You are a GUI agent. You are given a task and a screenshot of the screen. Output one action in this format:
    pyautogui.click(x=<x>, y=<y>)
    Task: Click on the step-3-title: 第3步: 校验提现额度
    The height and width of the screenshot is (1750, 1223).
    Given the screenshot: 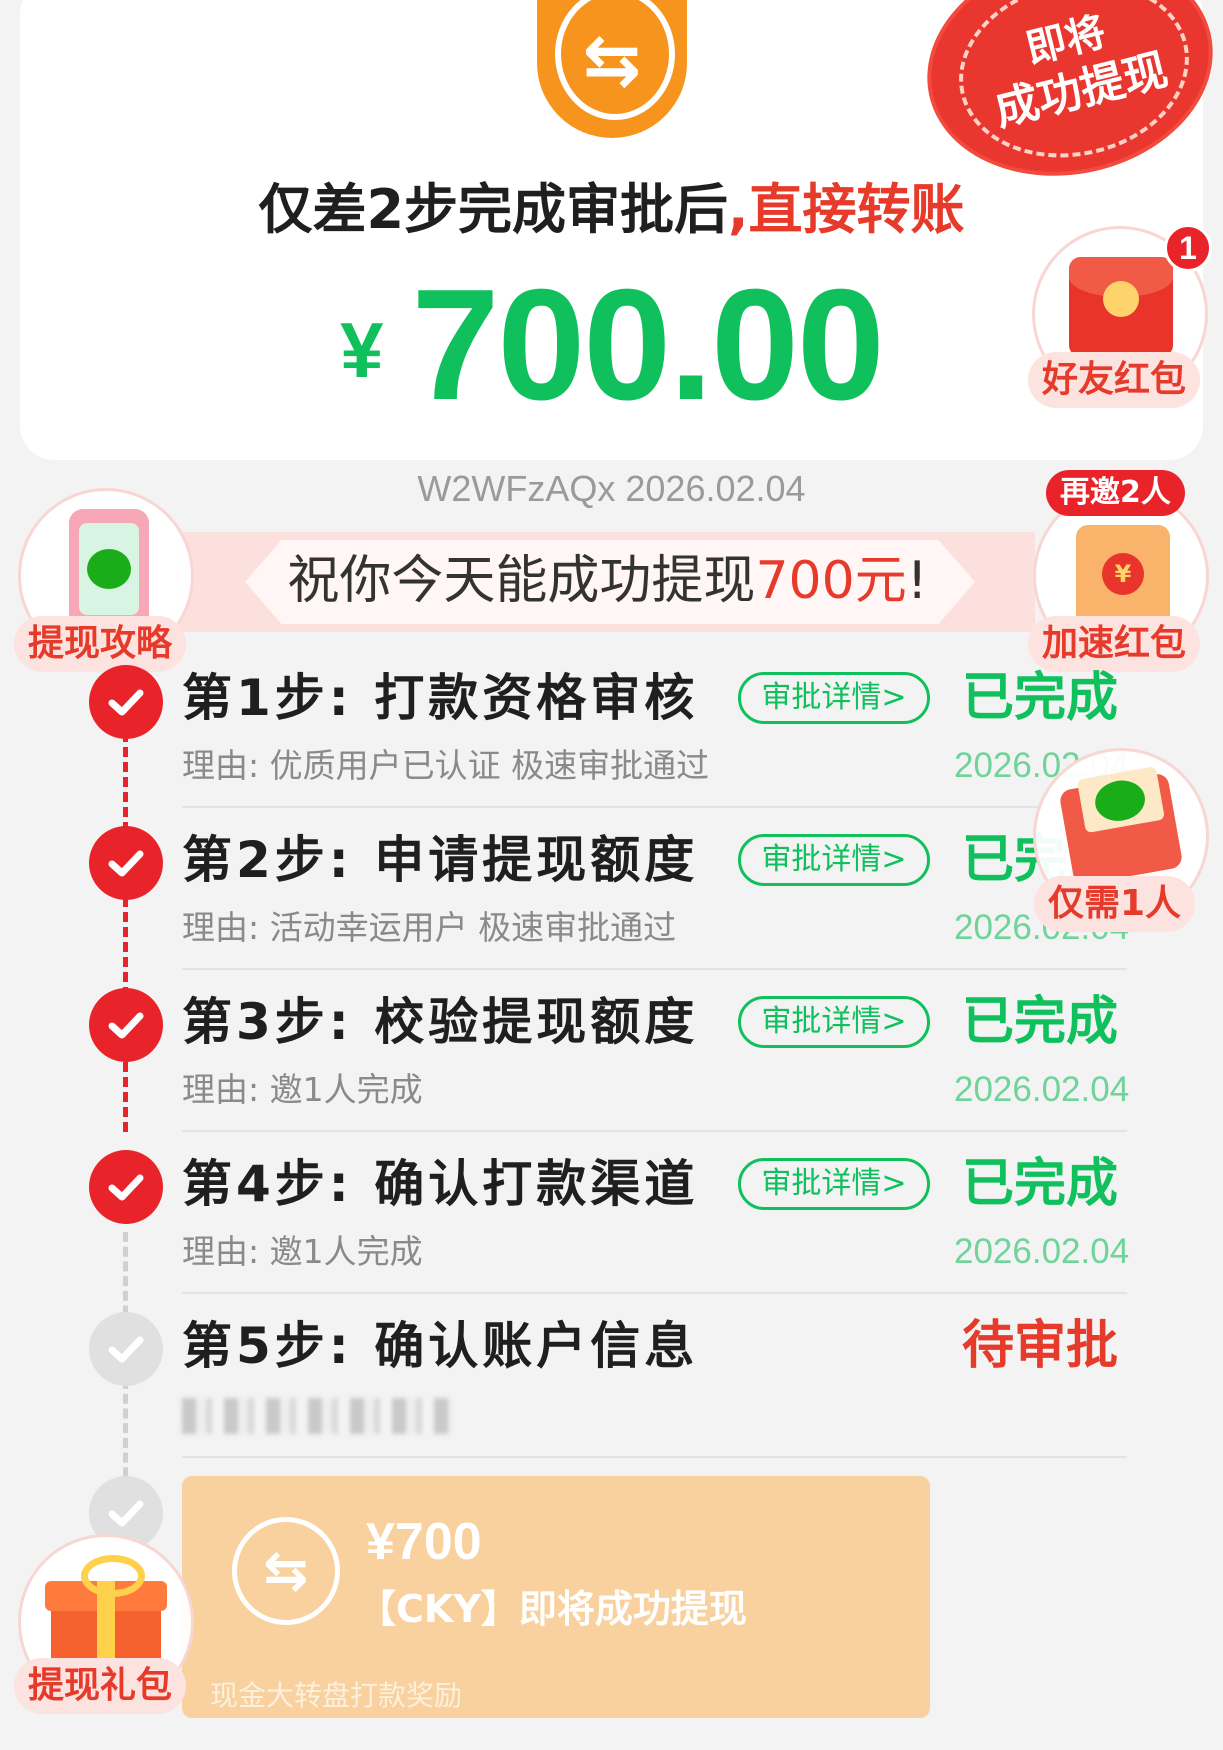 What is the action you would take?
    pyautogui.click(x=440, y=1022)
    